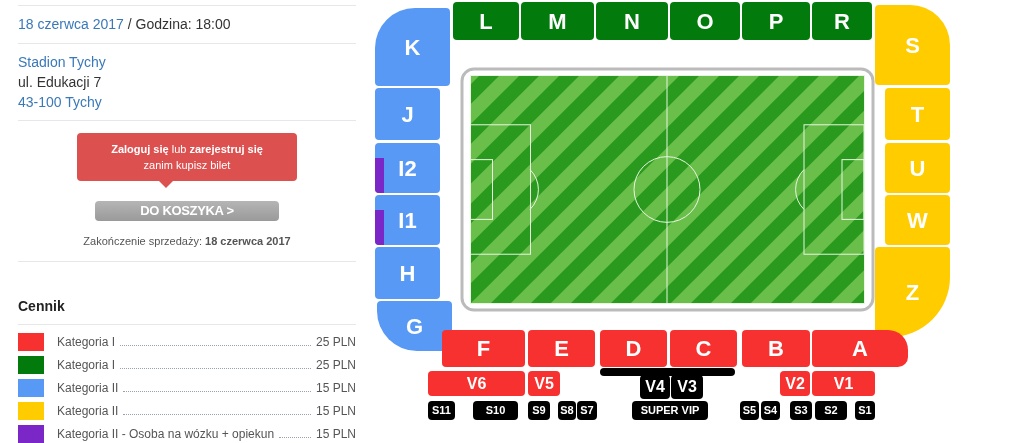 This screenshot has width=1024, height=443. Describe the element at coordinates (749, 410) in the screenshot. I see `stadium-sector: S5` at that location.